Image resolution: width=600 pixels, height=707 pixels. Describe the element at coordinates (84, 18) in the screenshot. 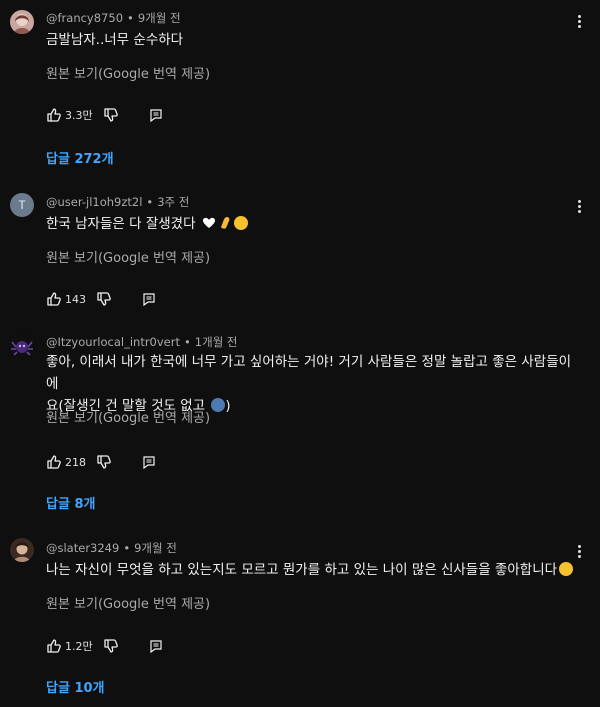

I see `author-handle: @francy8750` at that location.